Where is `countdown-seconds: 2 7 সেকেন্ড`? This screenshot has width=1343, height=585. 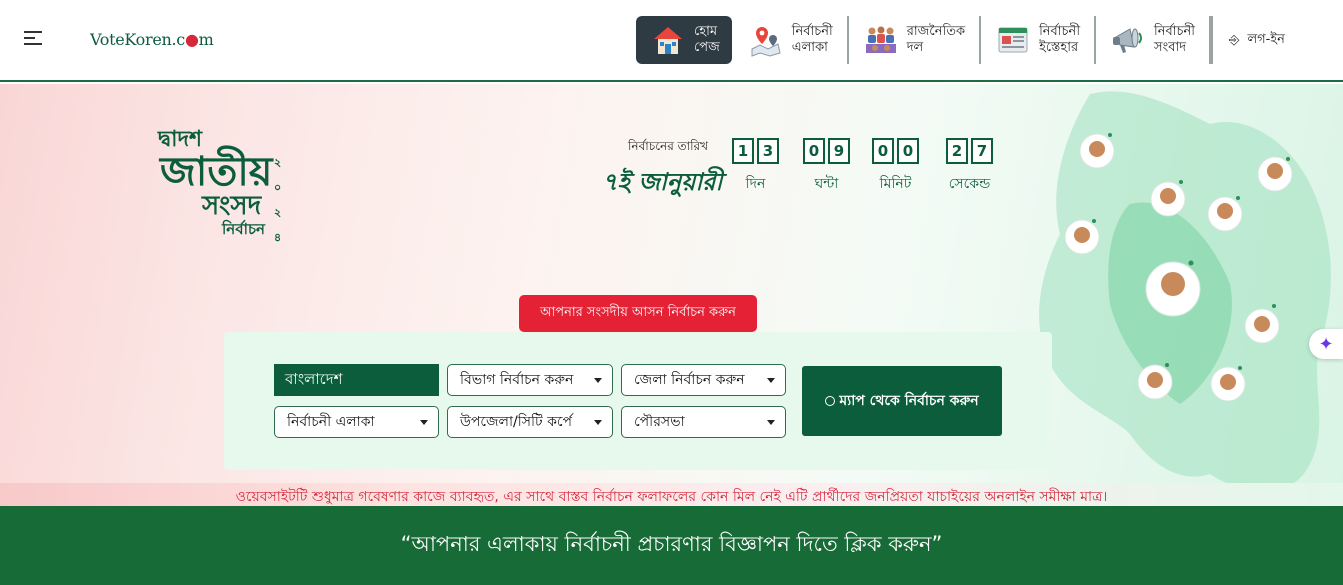 countdown-seconds: 2 7 সেকেন্ড is located at coordinates (969, 167).